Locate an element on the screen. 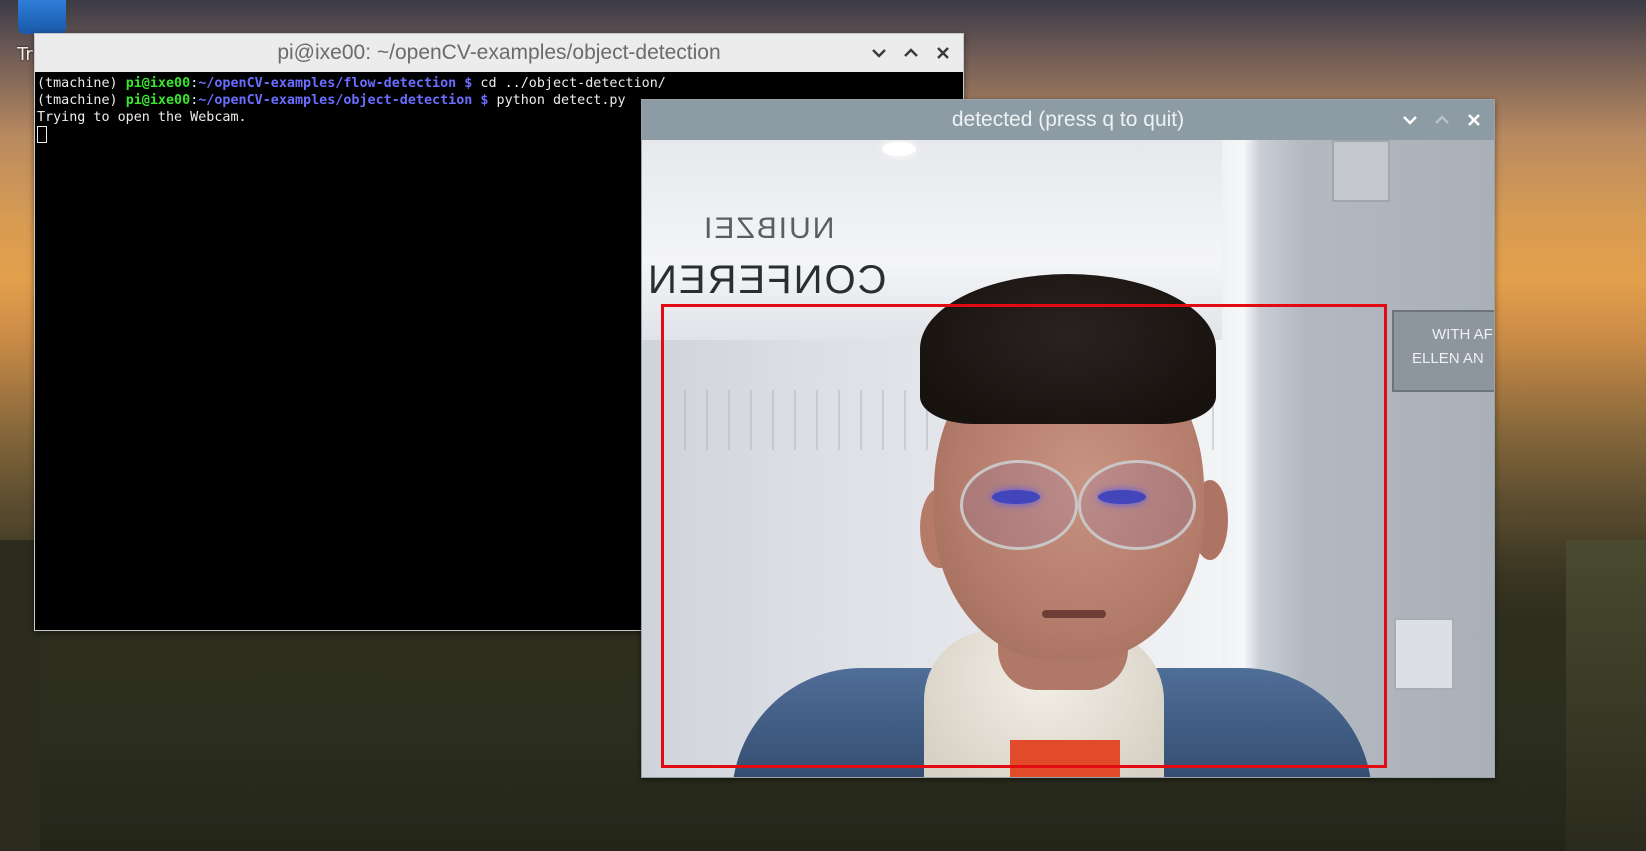 The image size is (1646, 851). terminal-cursor is located at coordinates (42, 134).